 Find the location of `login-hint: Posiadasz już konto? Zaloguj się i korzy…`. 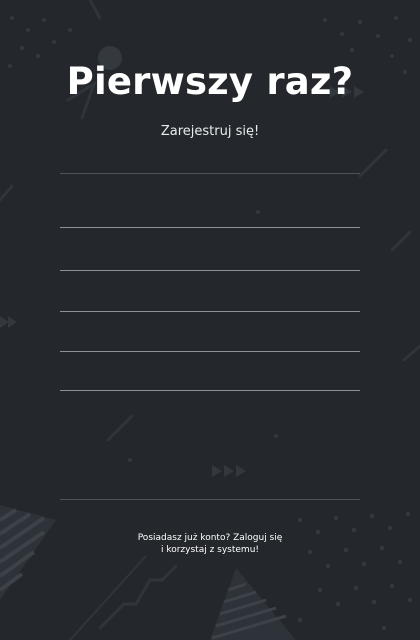

login-hint: Posiadasz już konto? Zaloguj się i korzy… is located at coordinates (210, 544).